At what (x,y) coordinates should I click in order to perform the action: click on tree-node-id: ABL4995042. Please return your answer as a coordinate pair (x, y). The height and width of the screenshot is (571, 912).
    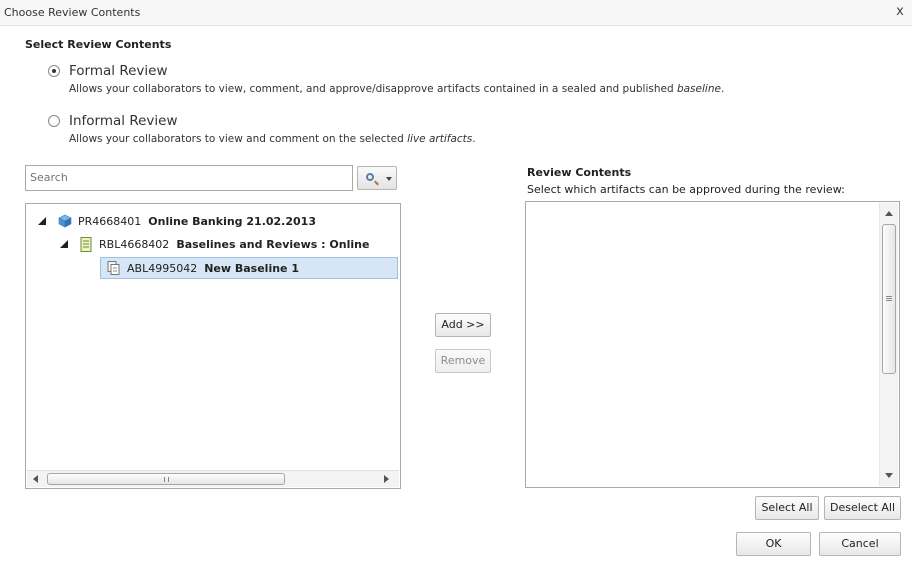
    Looking at the image, I should click on (162, 268).